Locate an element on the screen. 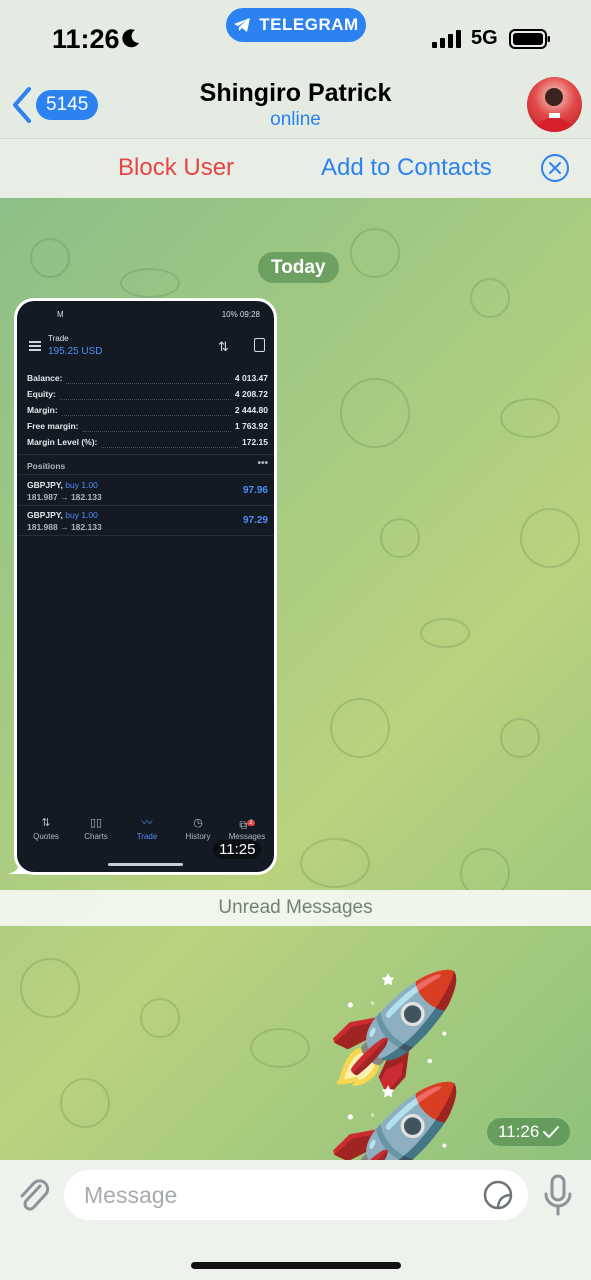 The width and height of the screenshot is (591, 1280). status-time: 11:26 is located at coordinates (86, 39).